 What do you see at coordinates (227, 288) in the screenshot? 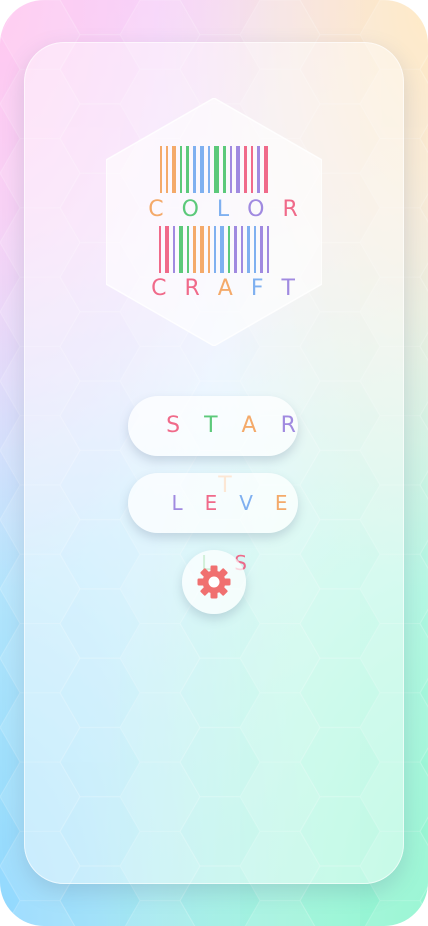
I see `logo-title-line2: CRAFT` at bounding box center [227, 288].